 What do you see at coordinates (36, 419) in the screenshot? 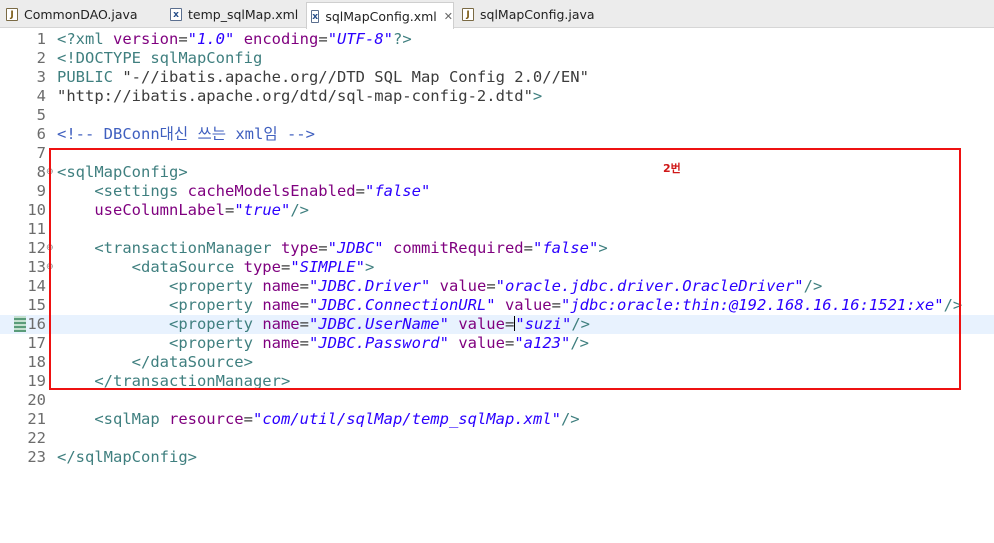
I see `line-number: 21` at bounding box center [36, 419].